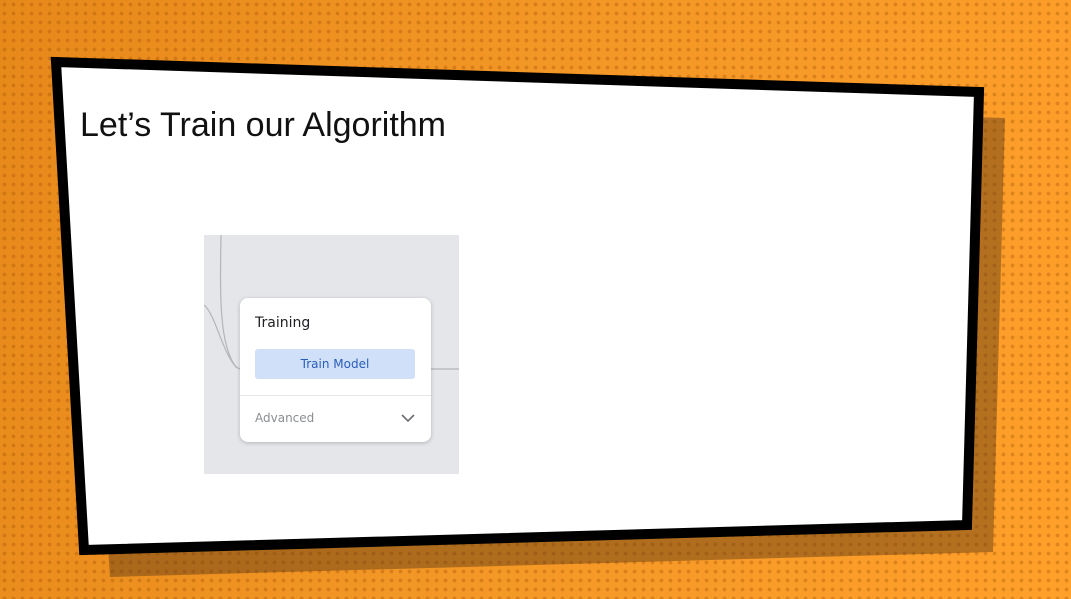  I want to click on connector-line-left, so click(221, 336).